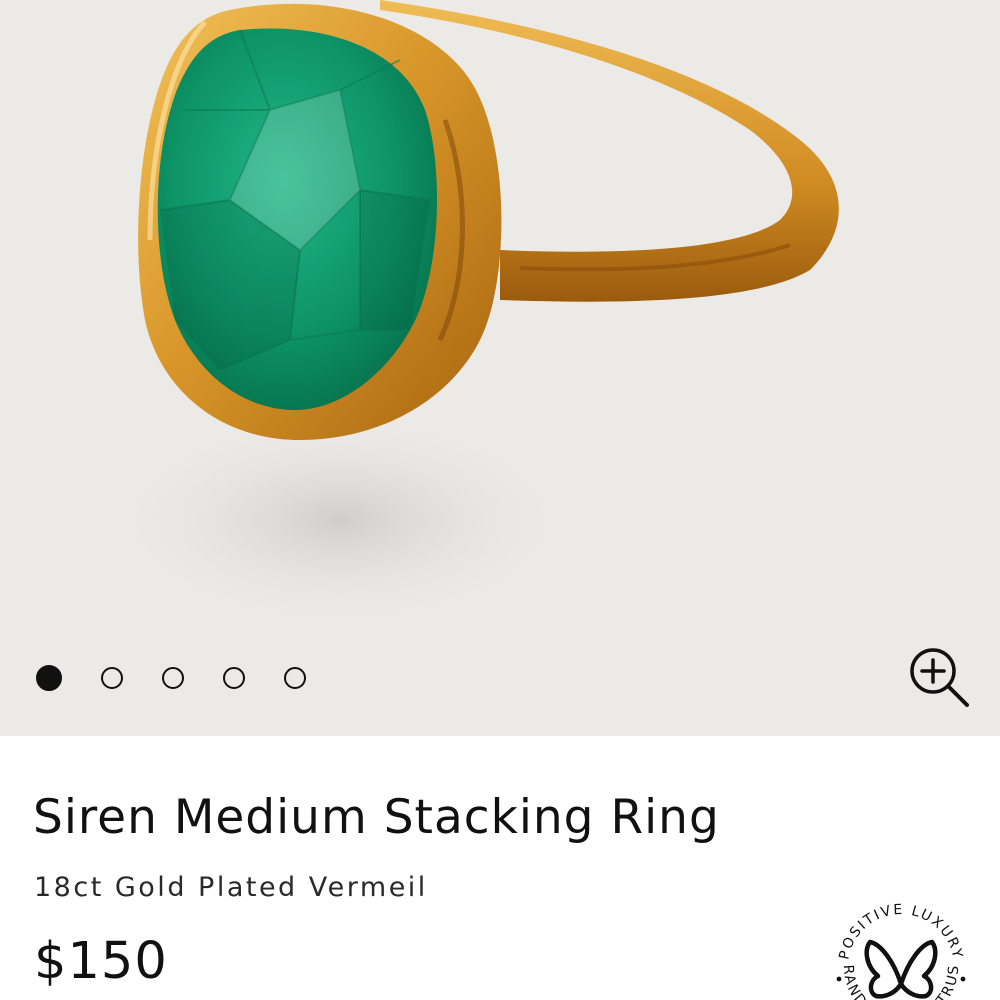 Image resolution: width=1000 pixels, height=1000 pixels. I want to click on badge-dot-right, so click(963, 979).